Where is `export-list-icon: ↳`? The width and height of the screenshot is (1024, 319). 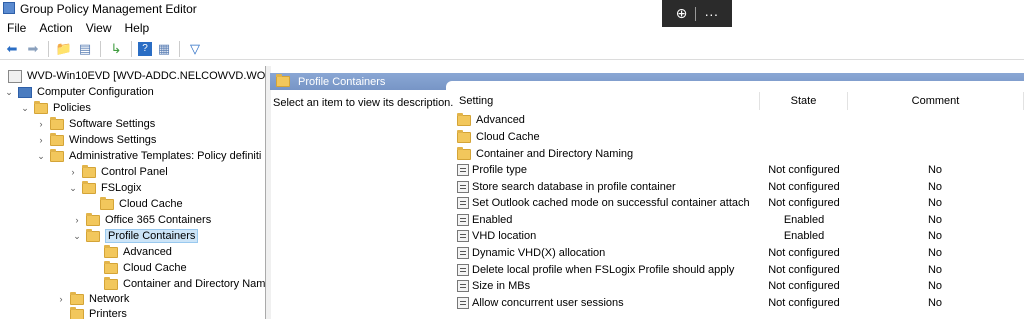
export-list-icon: ↳ is located at coordinates (116, 49).